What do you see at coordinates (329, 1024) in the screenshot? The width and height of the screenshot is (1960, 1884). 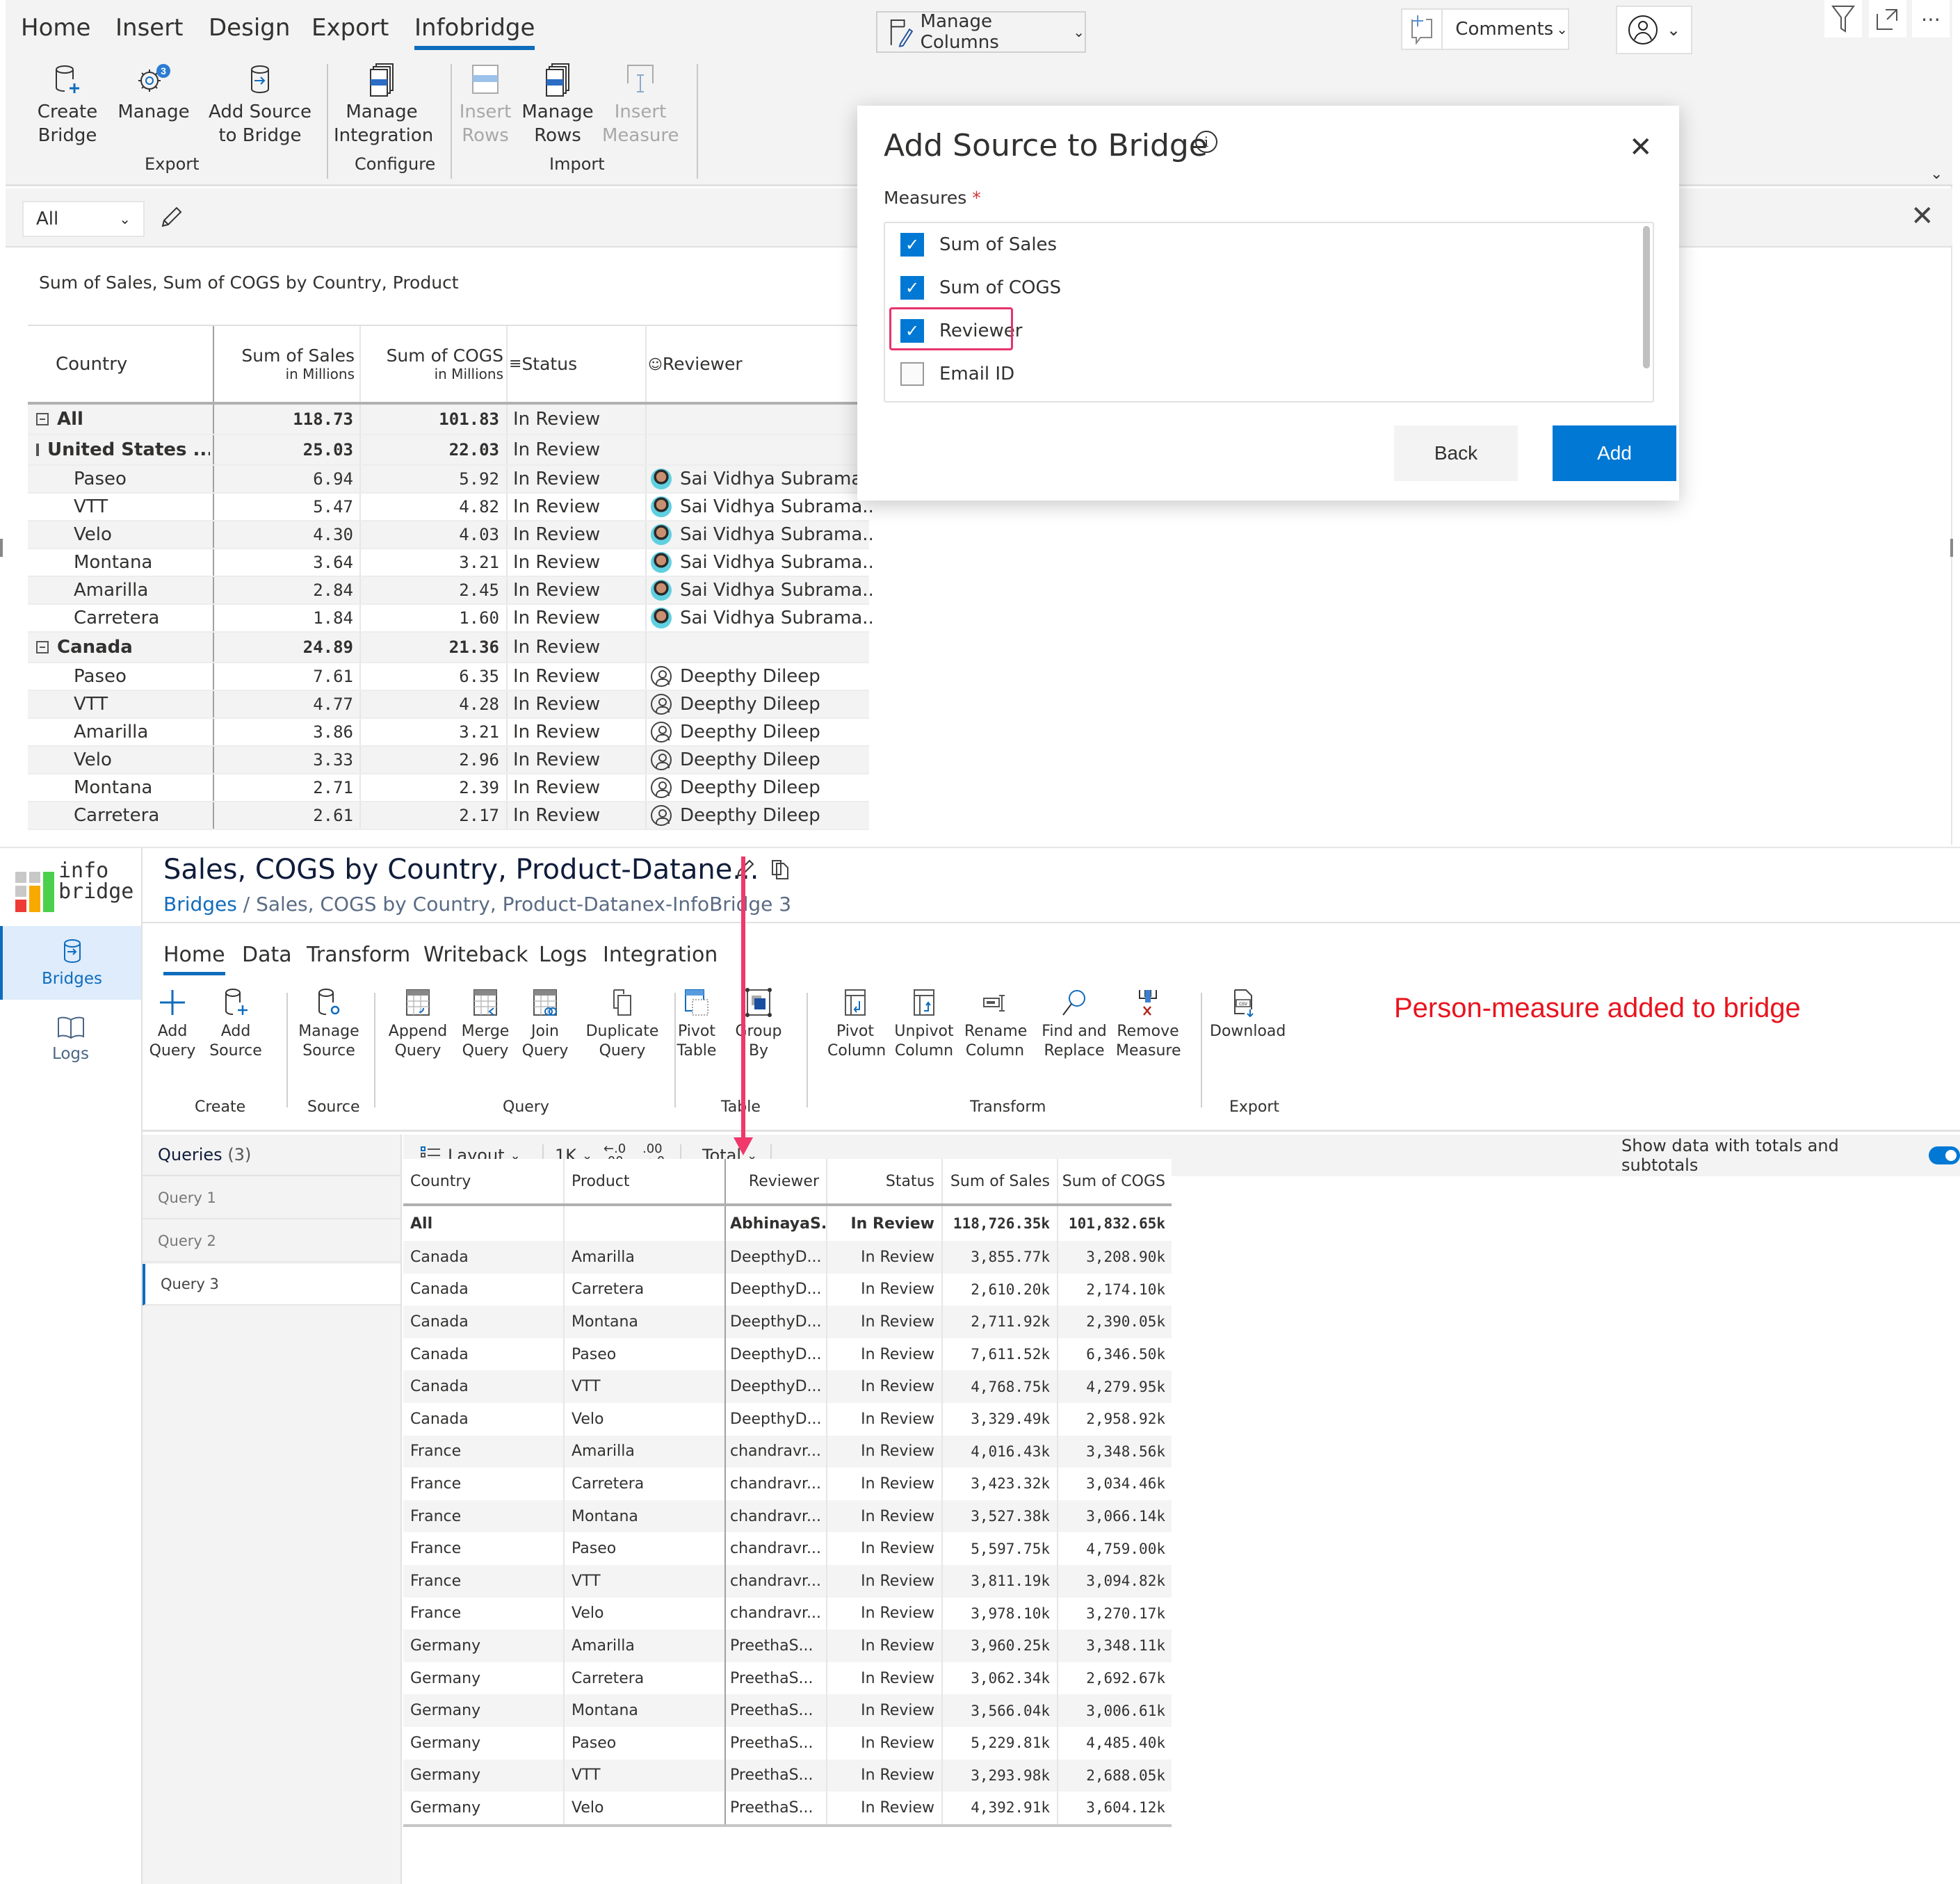 I see `manage-source-button: Manage Source` at bounding box center [329, 1024].